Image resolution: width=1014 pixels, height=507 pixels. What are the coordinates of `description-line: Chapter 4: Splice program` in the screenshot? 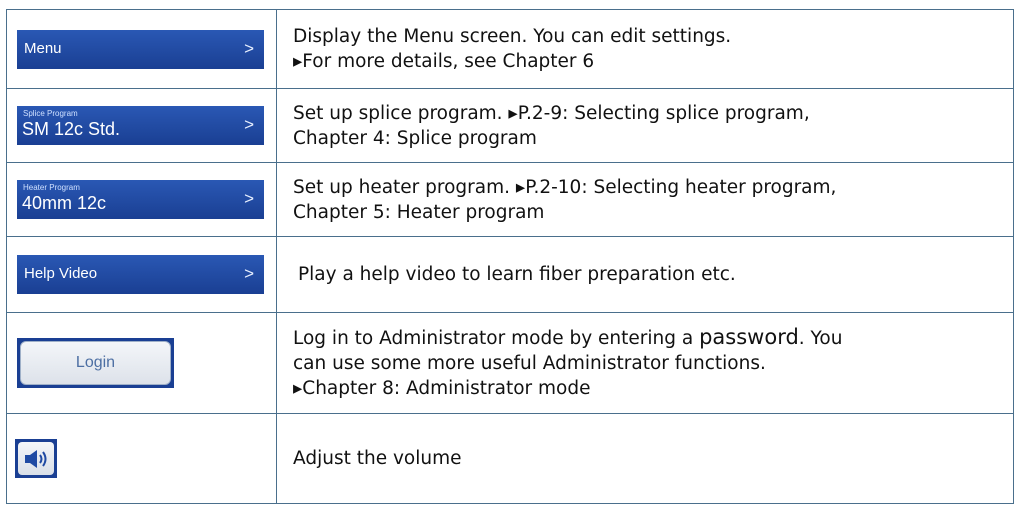 It's located at (415, 138).